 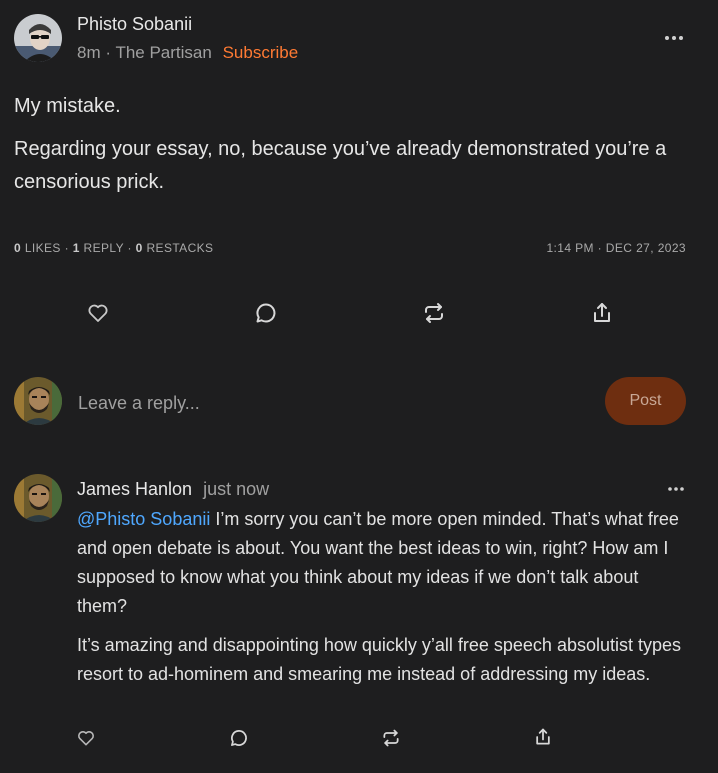 I want to click on post-age: 8m, so click(x=89, y=52).